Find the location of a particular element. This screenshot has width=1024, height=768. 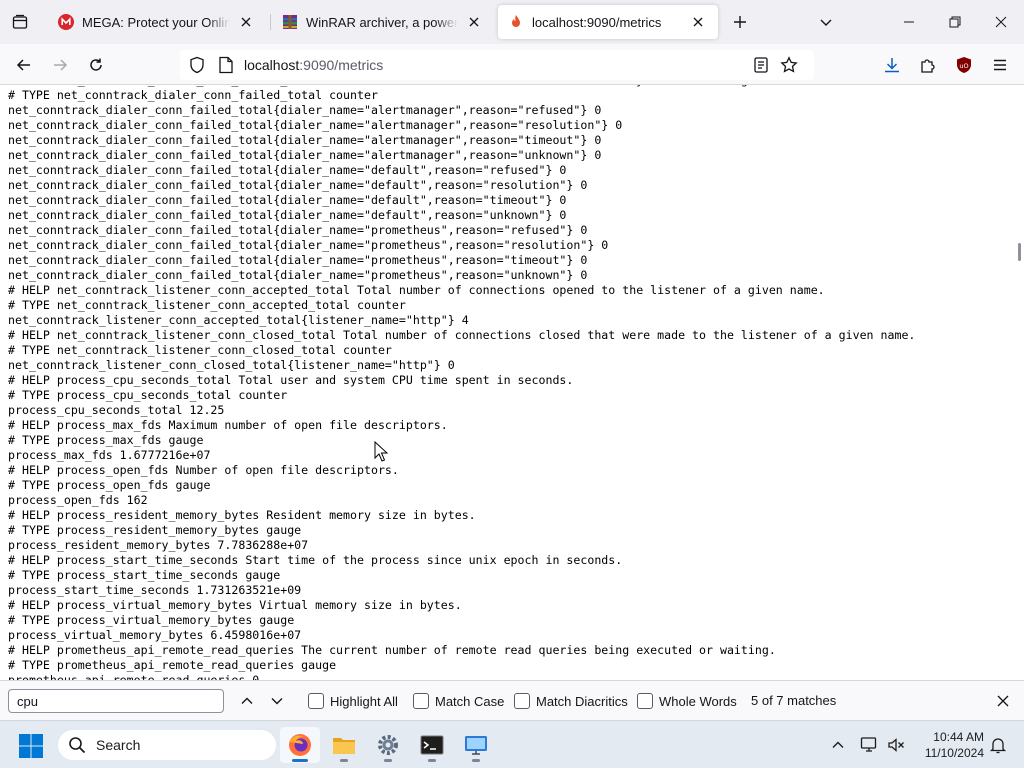

back-button is located at coordinates (24, 65).